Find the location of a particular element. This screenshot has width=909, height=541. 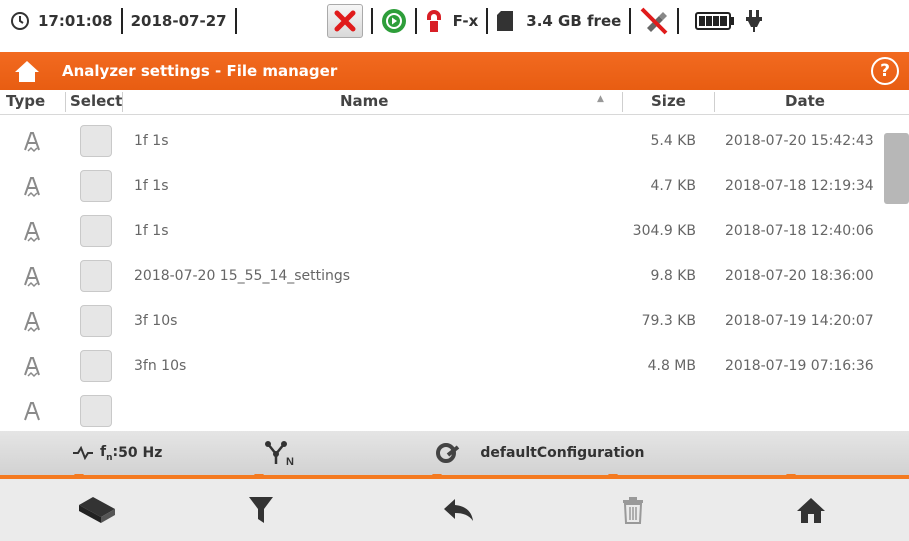

status-date: 2018-07-27 is located at coordinates (178, 21).